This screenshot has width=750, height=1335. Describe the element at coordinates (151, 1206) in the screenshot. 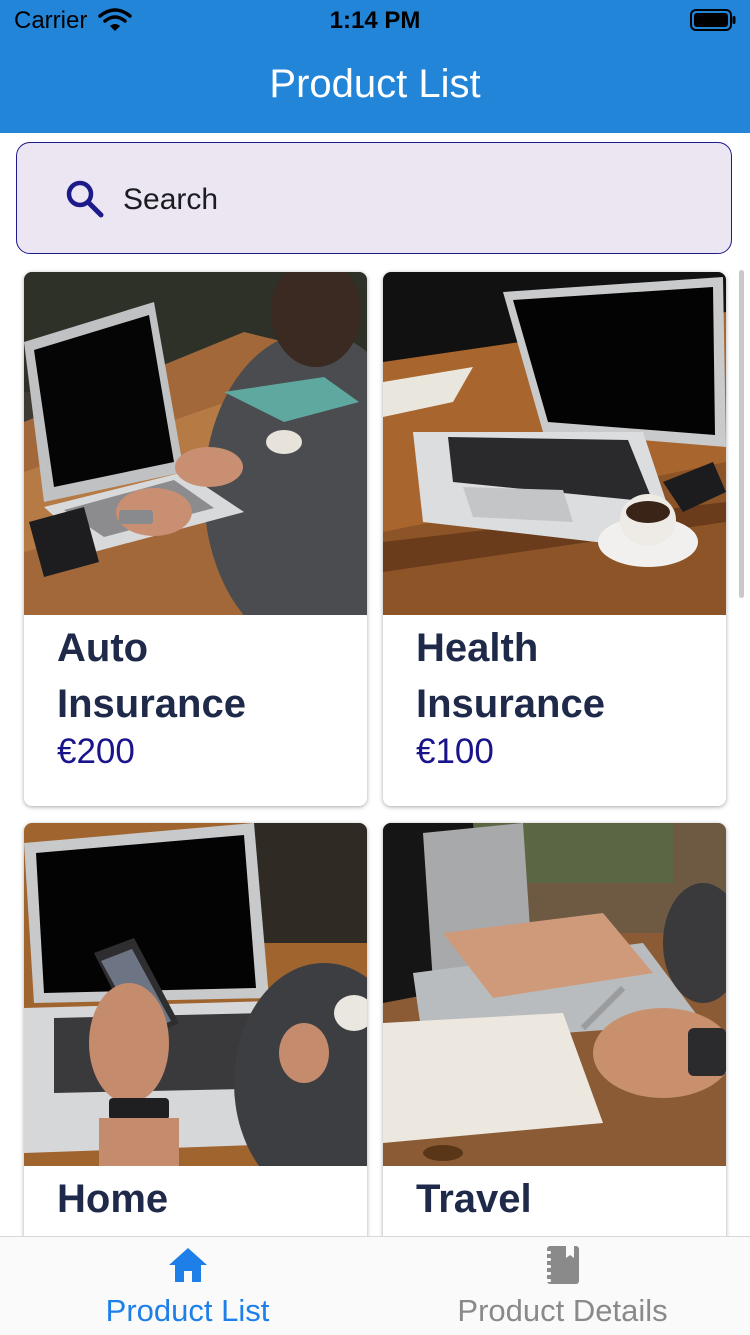

I see `product-title: Home Insurance` at that location.